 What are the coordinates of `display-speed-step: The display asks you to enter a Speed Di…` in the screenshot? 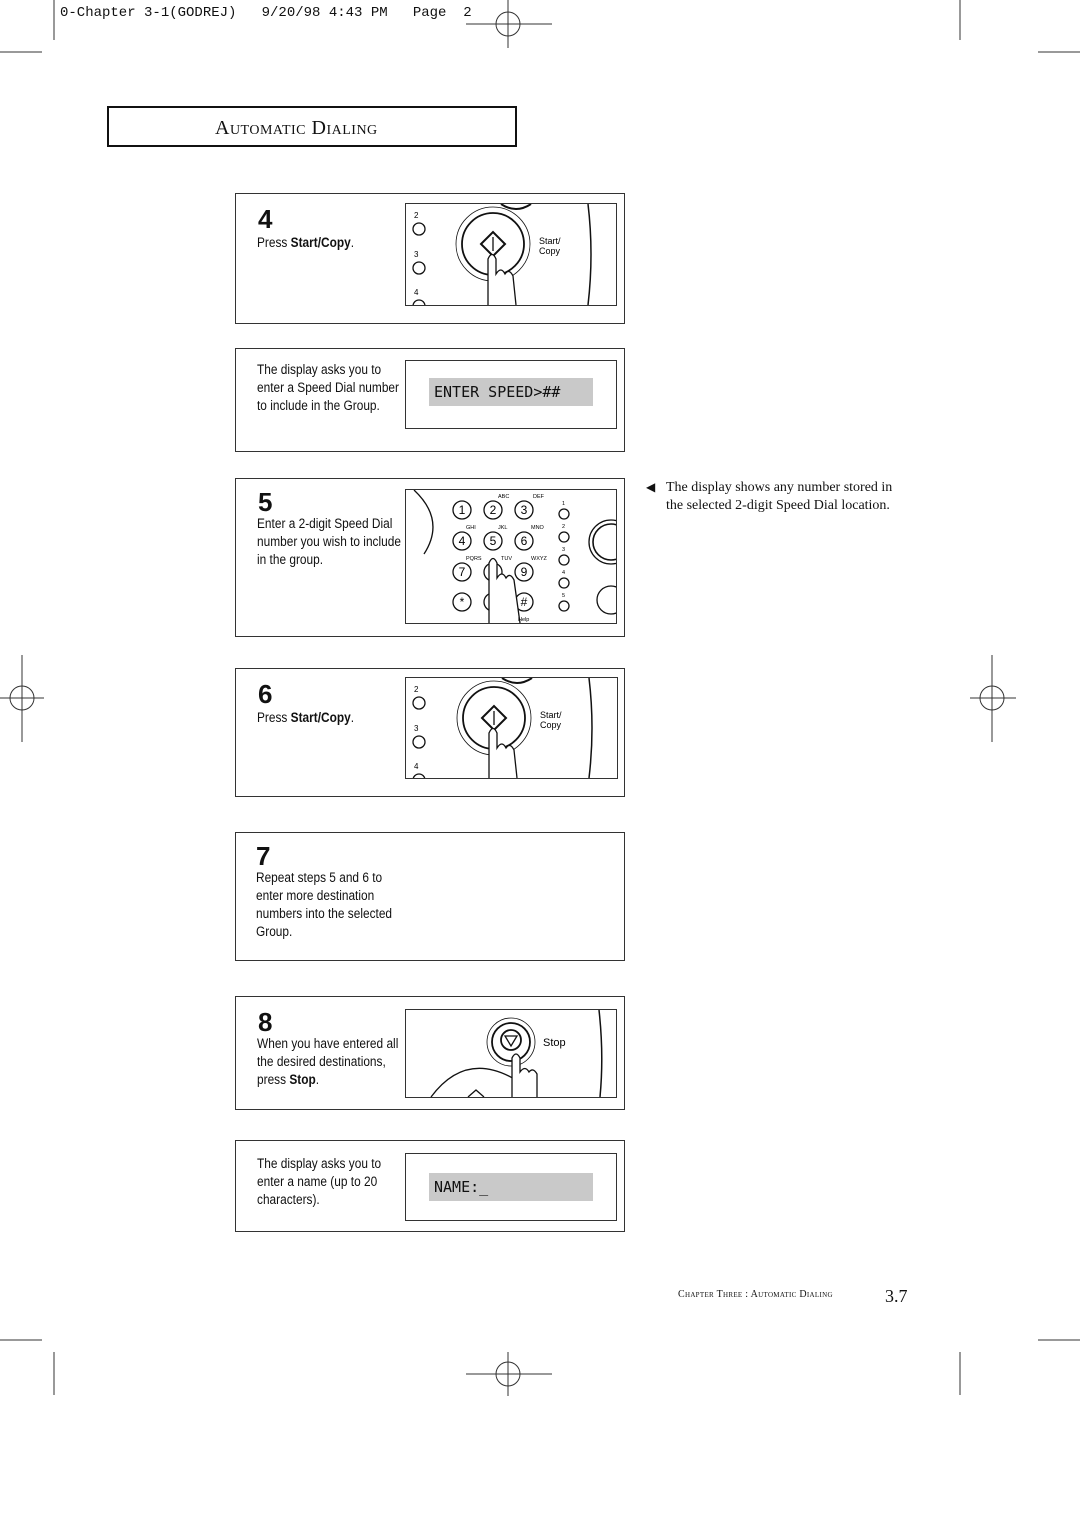 It's located at (430, 400).